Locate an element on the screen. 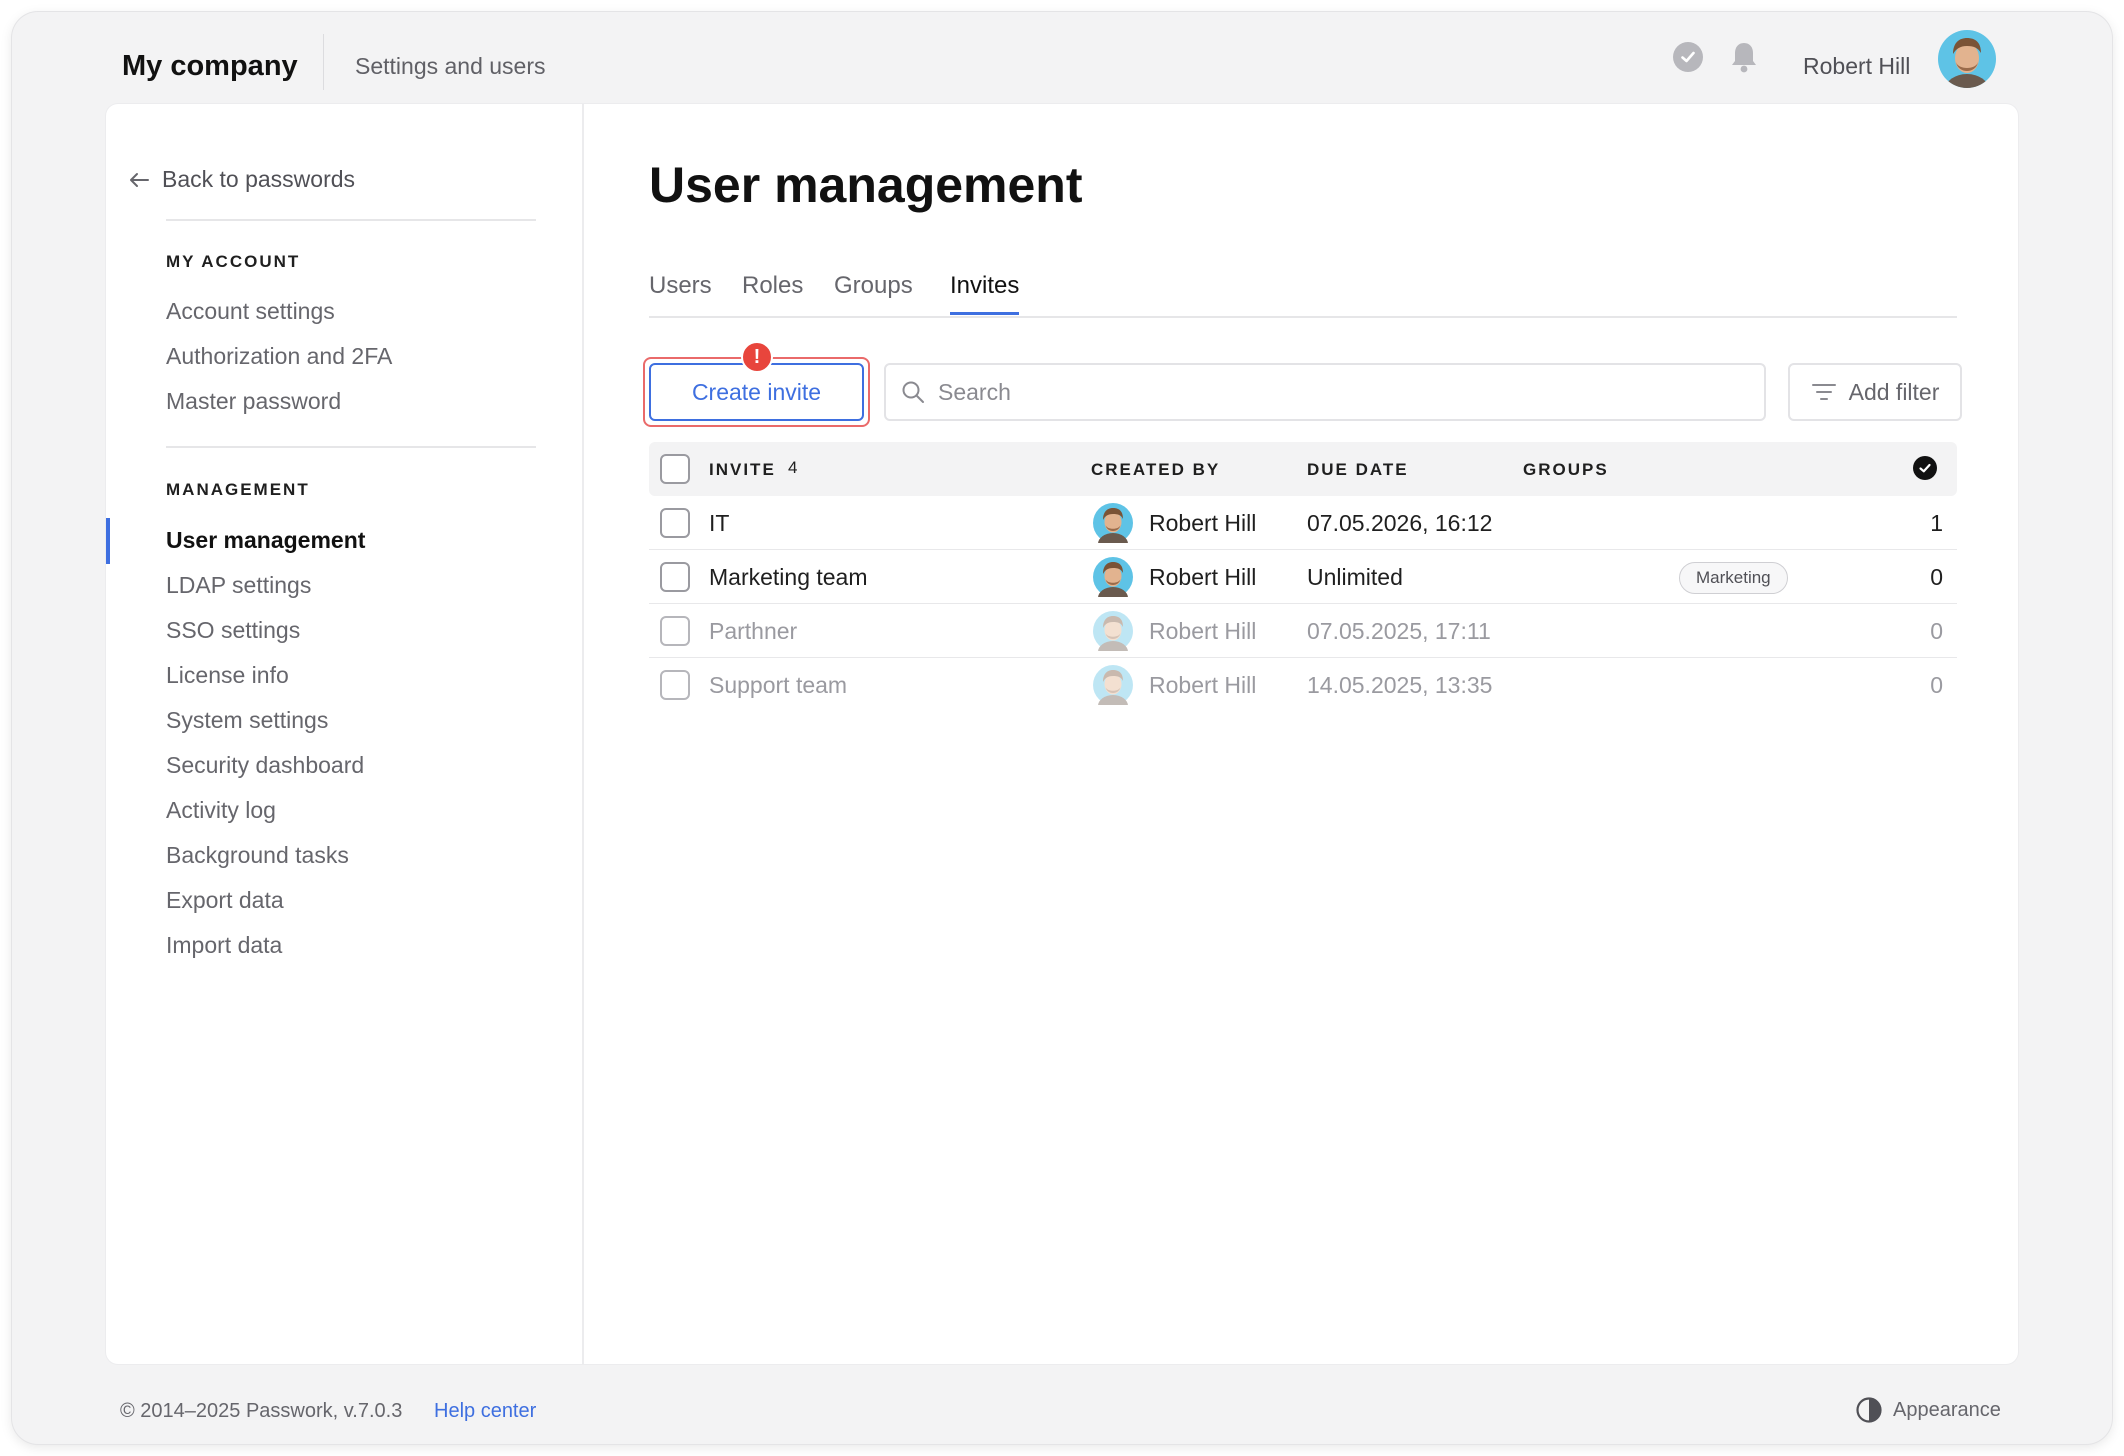  select-all-checkbox is located at coordinates (675, 469).